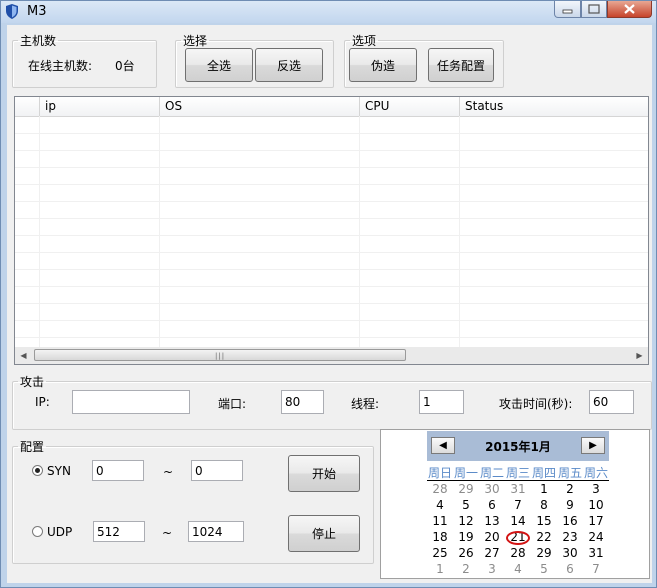  What do you see at coordinates (217, 470) in the screenshot?
I see `syn-to-input` at bounding box center [217, 470].